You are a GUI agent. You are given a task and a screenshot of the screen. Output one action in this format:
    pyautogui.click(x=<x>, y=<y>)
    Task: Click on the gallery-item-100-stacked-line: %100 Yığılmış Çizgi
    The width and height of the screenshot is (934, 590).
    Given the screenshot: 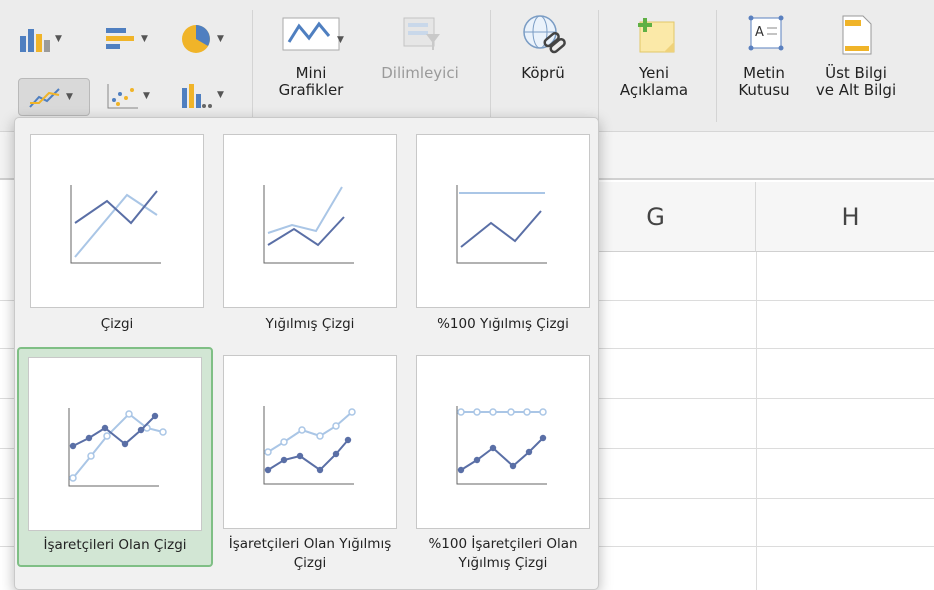 What is the action you would take?
    pyautogui.click(x=503, y=234)
    